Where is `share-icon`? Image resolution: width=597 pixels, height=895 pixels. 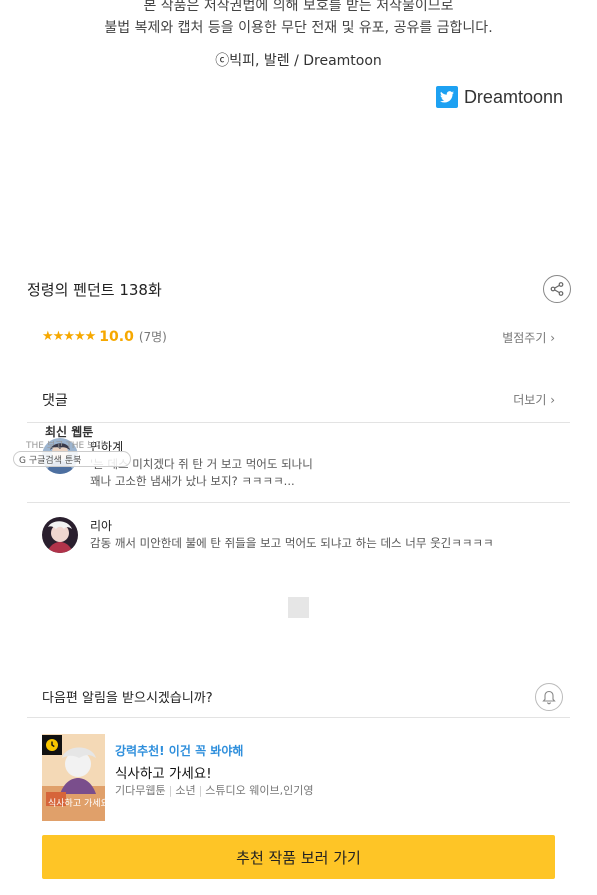 share-icon is located at coordinates (557, 289).